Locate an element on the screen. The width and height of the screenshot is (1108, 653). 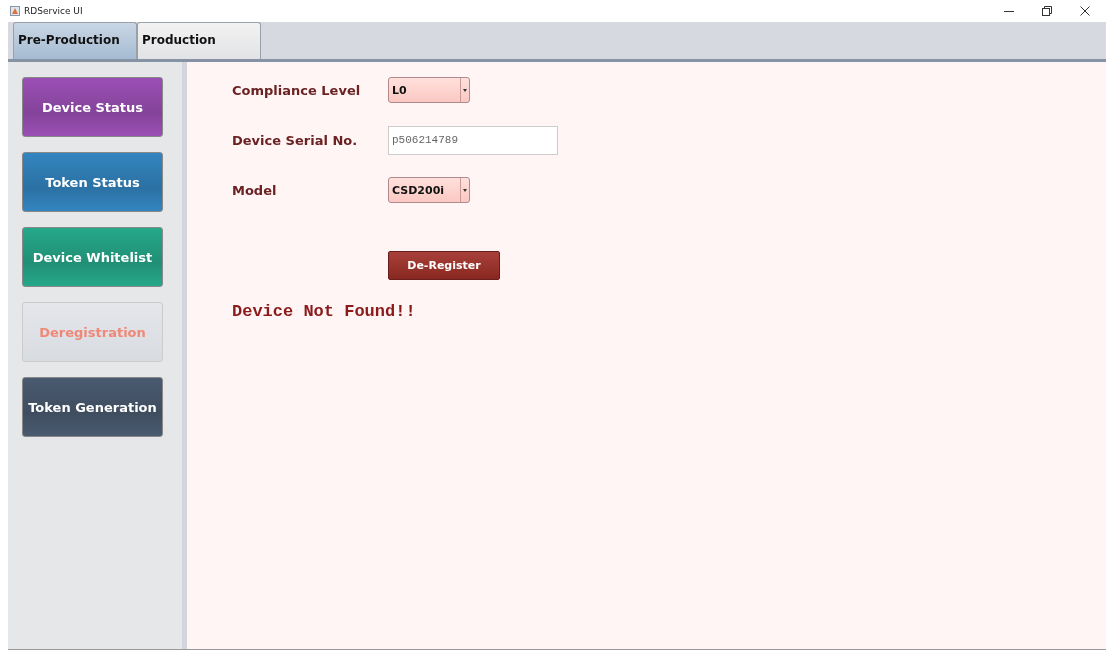
field-label: Model is located at coordinates (255, 190).